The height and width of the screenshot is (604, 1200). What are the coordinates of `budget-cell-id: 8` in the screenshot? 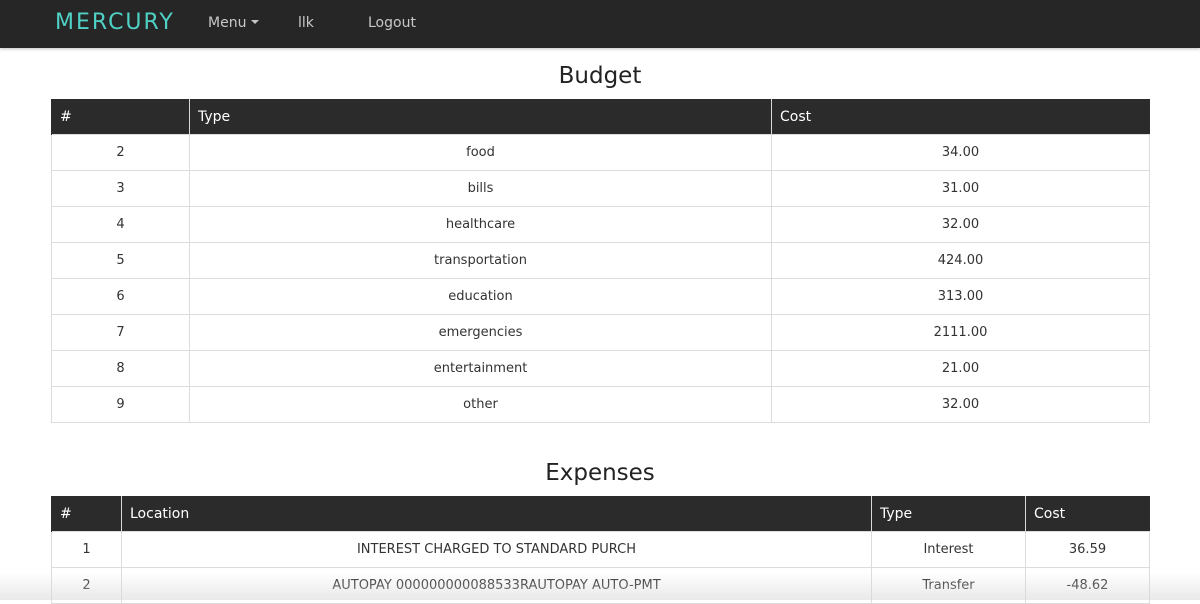 It's located at (120, 368).